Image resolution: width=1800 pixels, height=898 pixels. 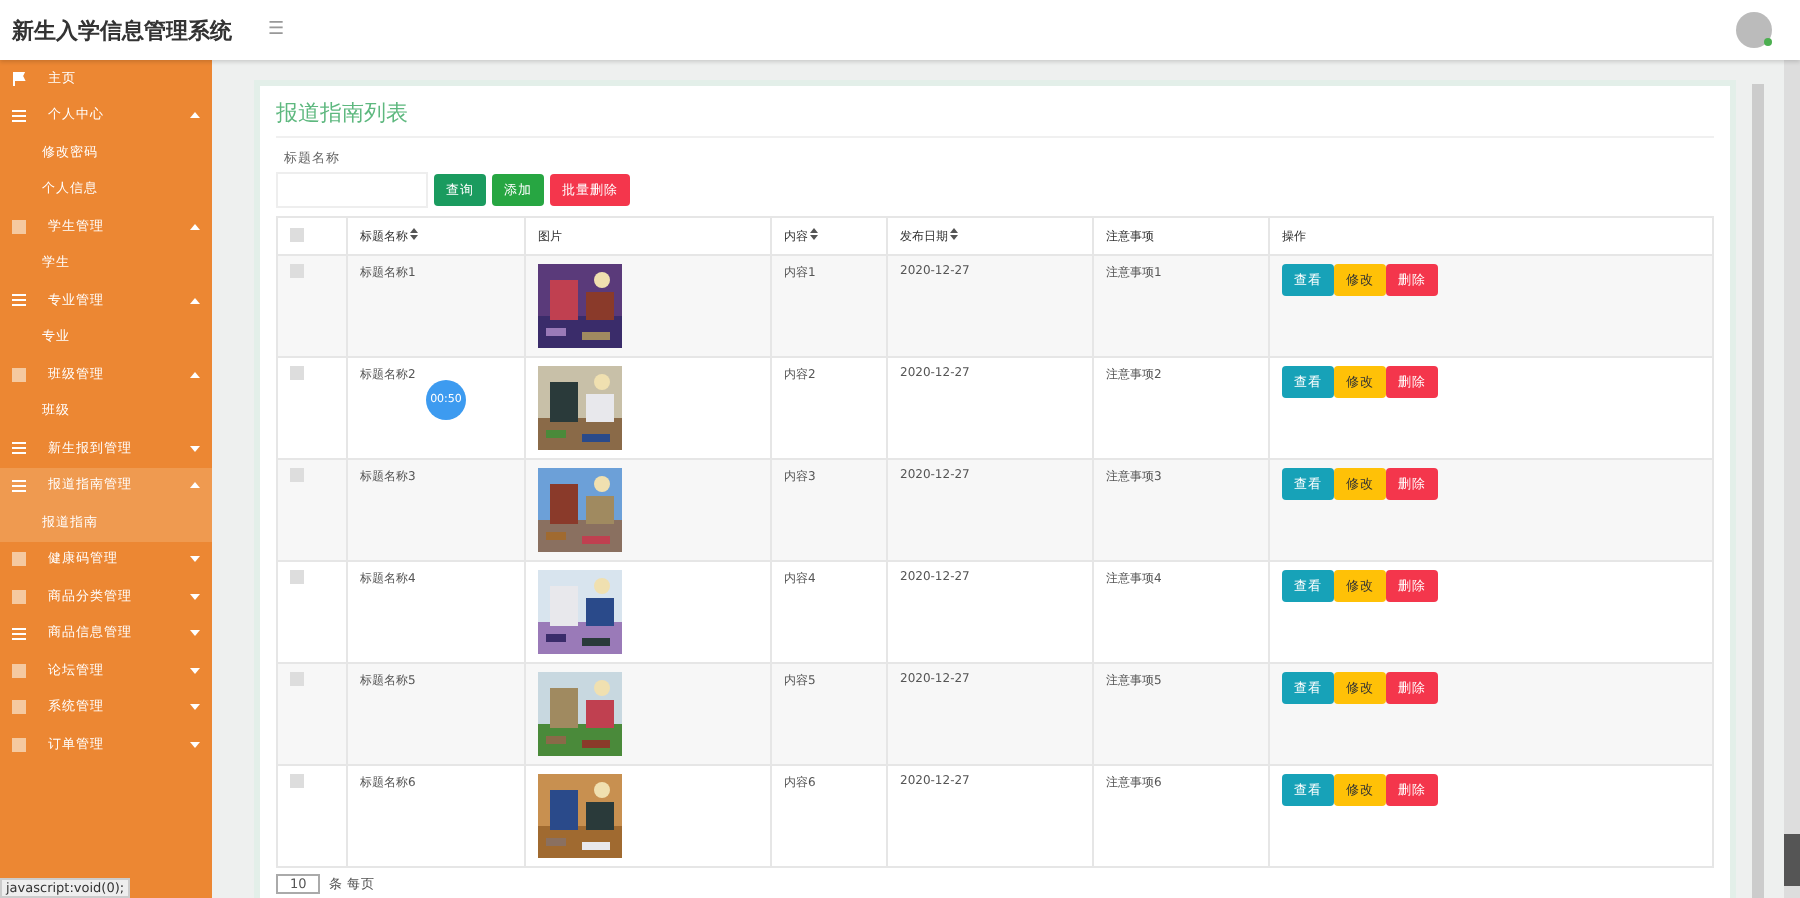 I want to click on avatar, so click(x=1754, y=30).